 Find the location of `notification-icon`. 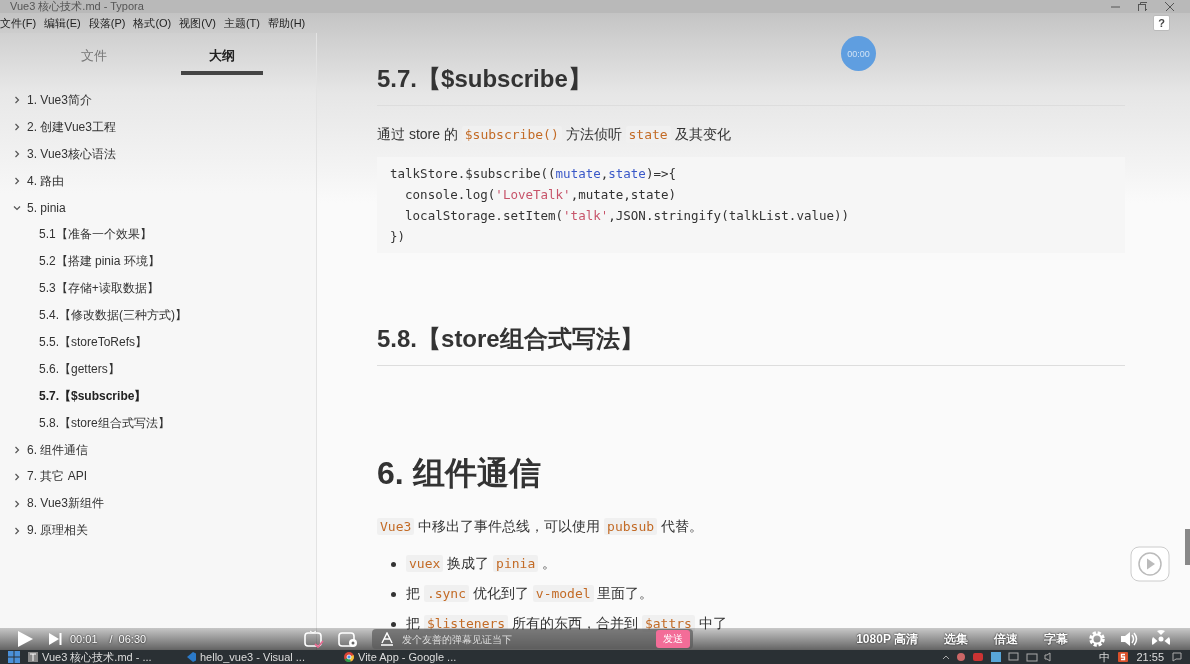

notification-icon is located at coordinates (1177, 657).